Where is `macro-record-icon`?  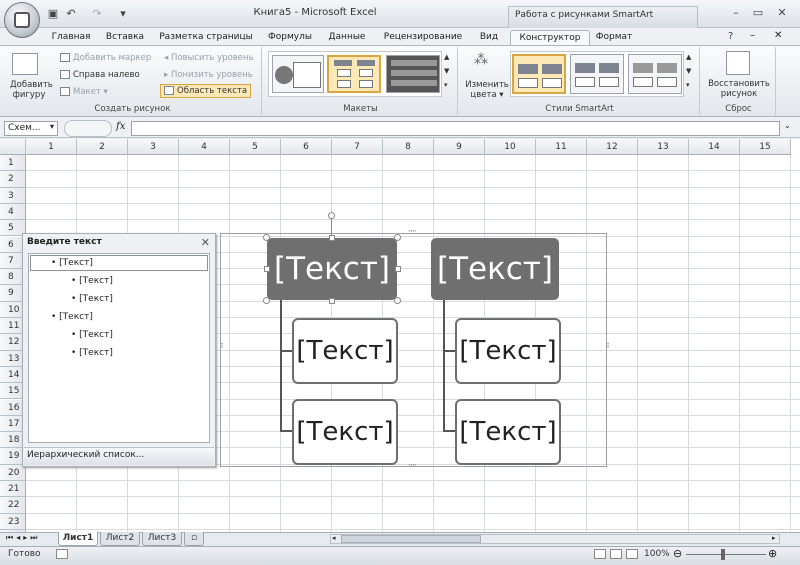 macro-record-icon is located at coordinates (62, 554).